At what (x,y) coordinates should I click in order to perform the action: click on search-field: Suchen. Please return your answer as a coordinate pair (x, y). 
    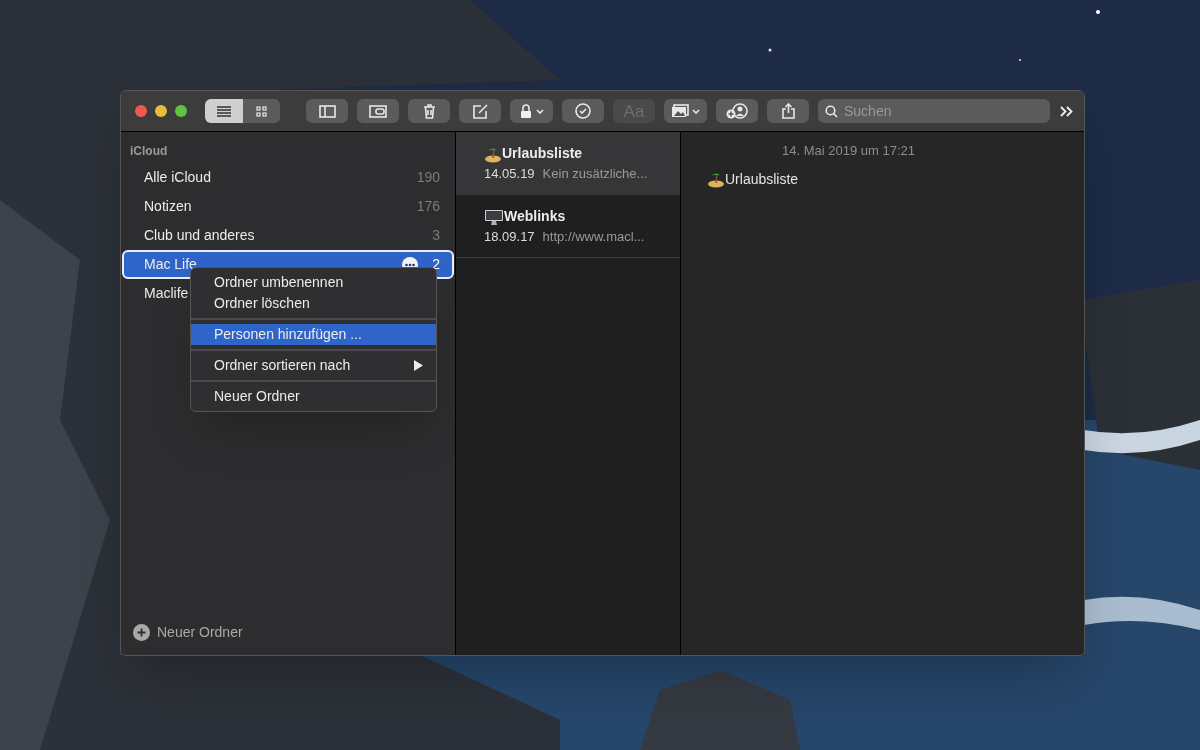
    Looking at the image, I should click on (934, 111).